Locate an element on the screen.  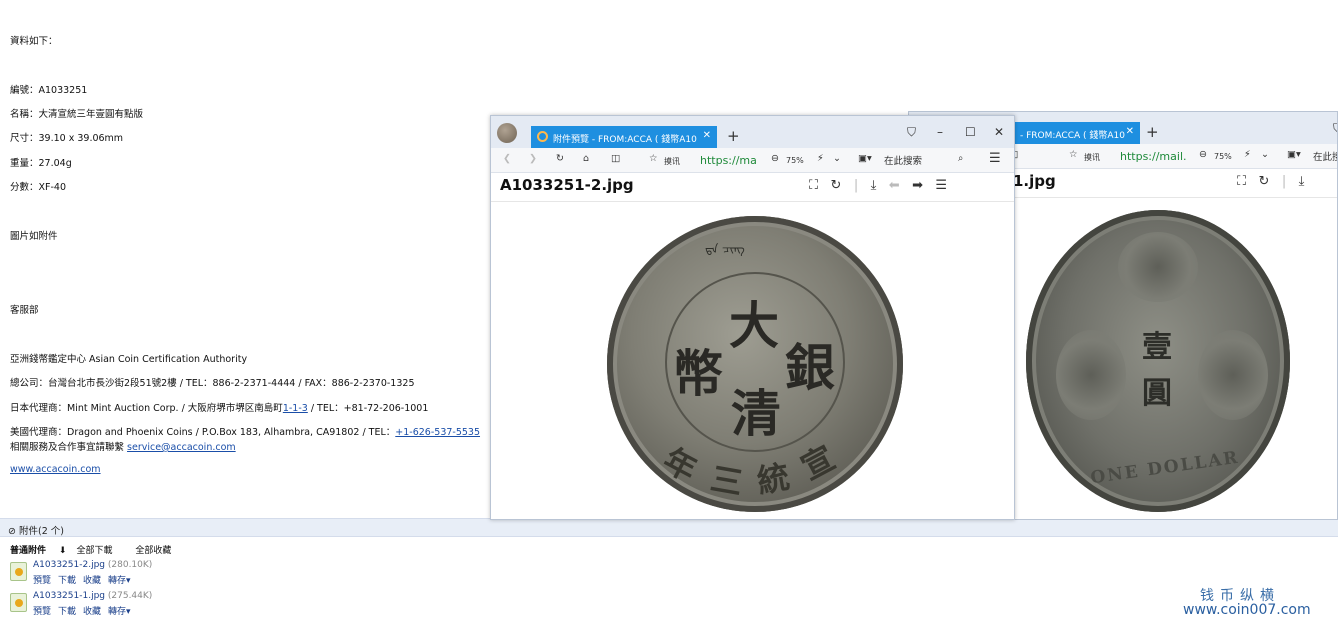
file-title: A1033251-2.jpg is located at coordinates (567, 185).